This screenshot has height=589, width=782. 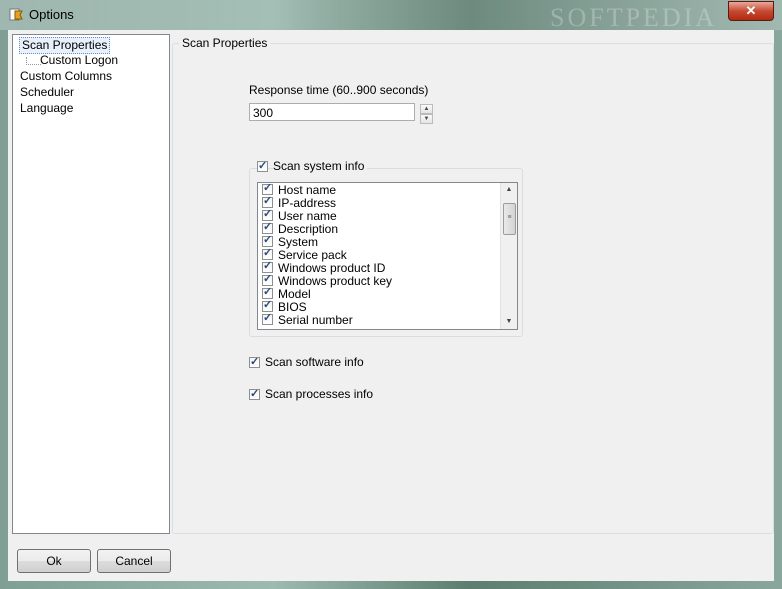 What do you see at coordinates (51, 14) in the screenshot?
I see `window-title: Options` at bounding box center [51, 14].